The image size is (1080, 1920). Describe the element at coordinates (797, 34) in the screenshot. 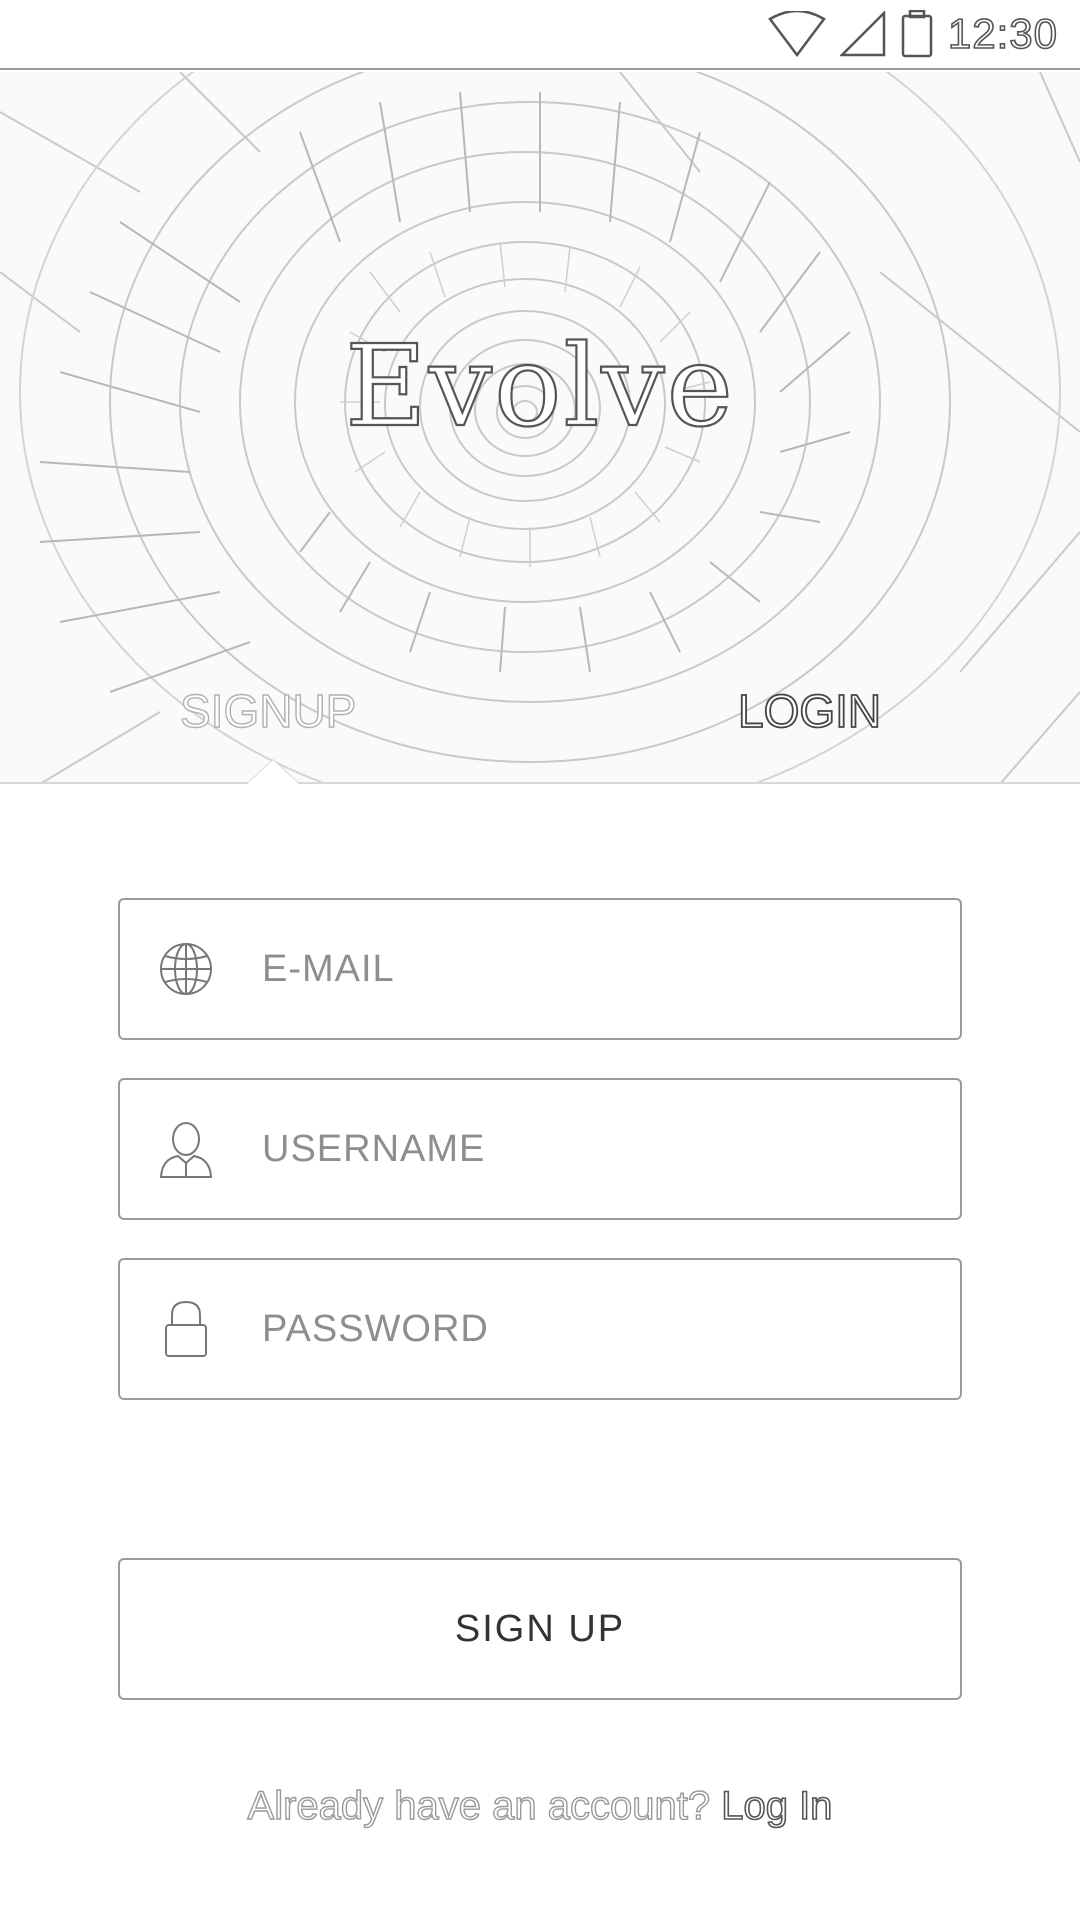

I see `wifi-icon` at that location.